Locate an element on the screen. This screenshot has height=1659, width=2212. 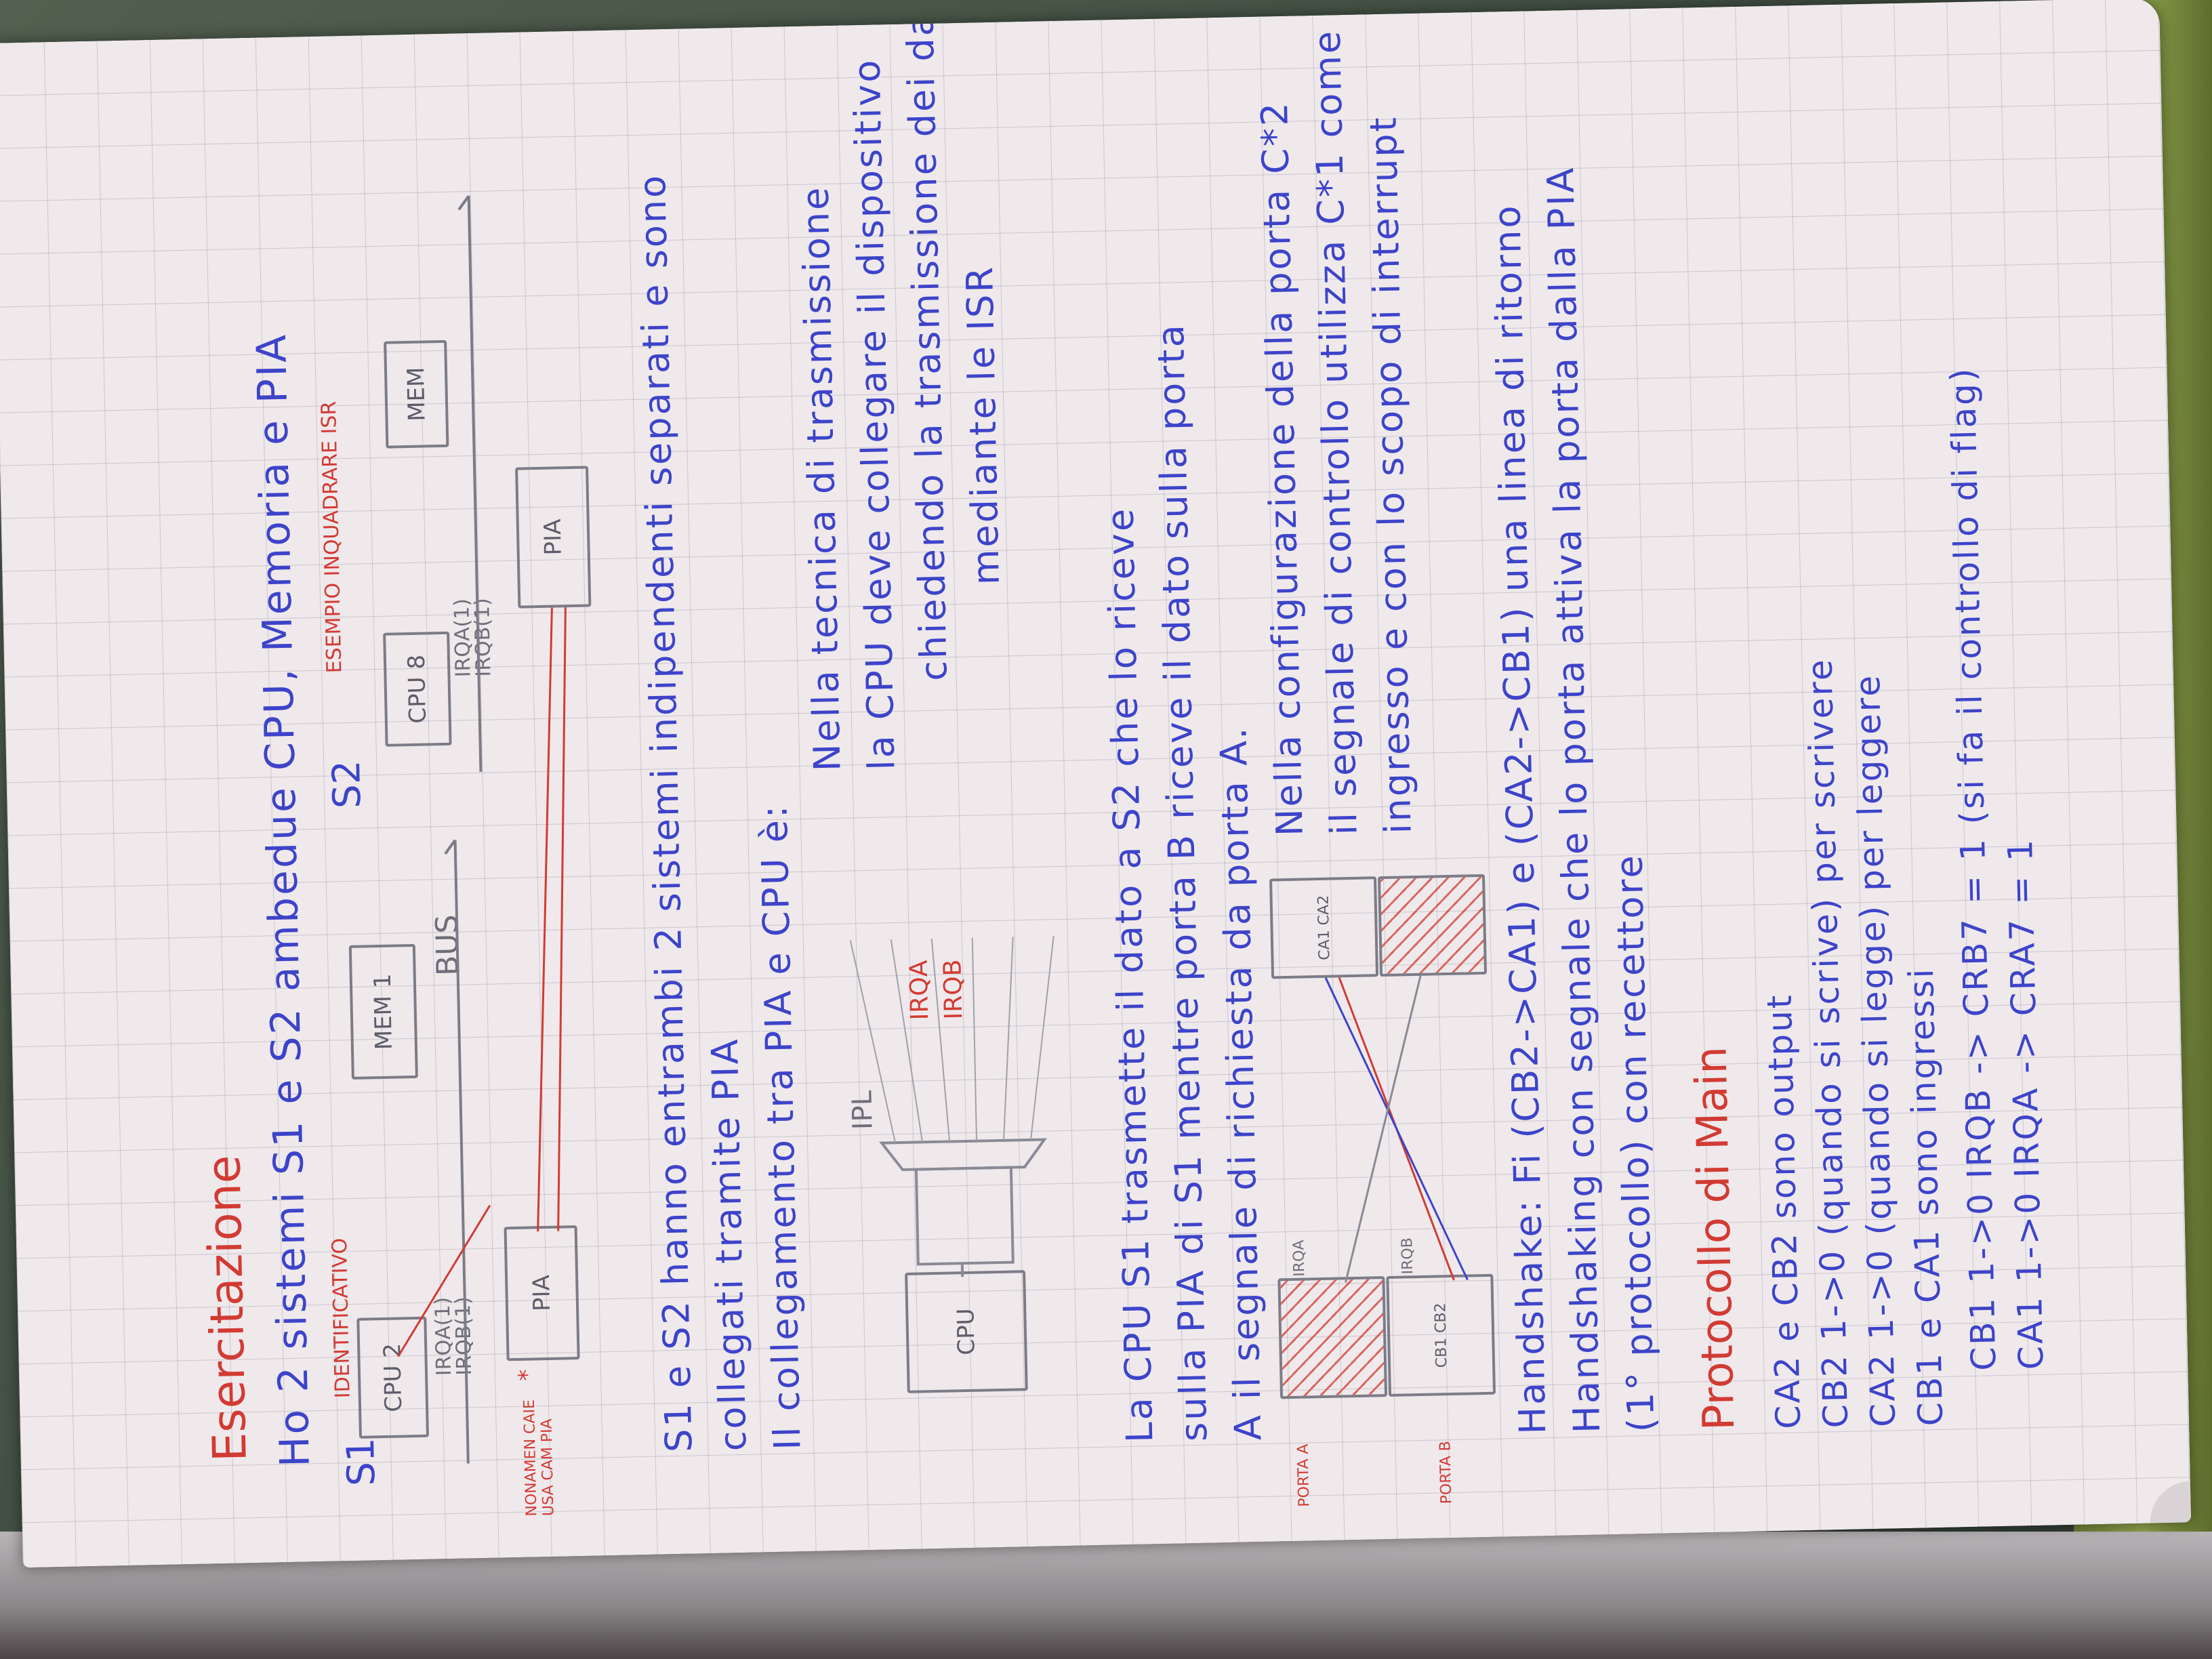
wire-data is located at coordinates (1383, 1129).